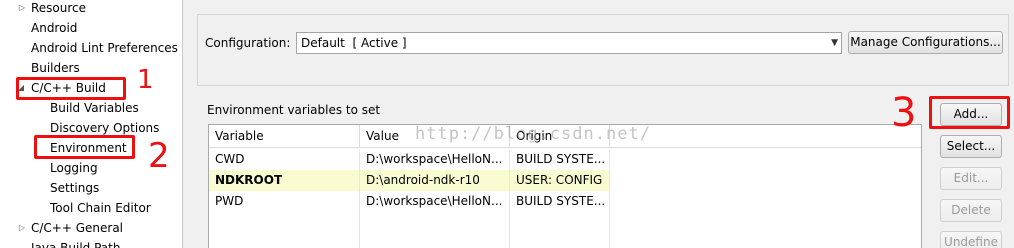  I want to click on annotation-box-add, so click(969, 112).